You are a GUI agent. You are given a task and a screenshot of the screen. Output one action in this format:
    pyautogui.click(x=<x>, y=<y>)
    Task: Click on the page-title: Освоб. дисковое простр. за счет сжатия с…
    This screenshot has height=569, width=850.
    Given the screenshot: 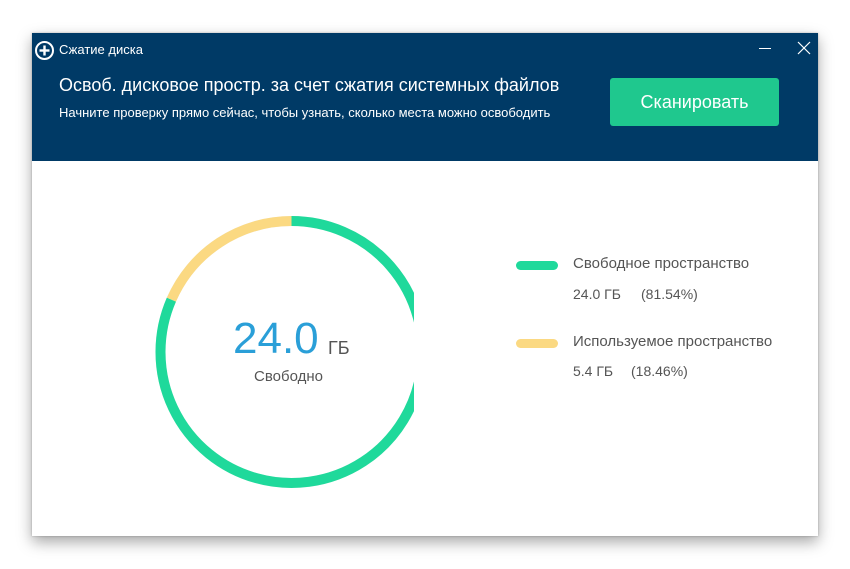 What is the action you would take?
    pyautogui.click(x=309, y=85)
    